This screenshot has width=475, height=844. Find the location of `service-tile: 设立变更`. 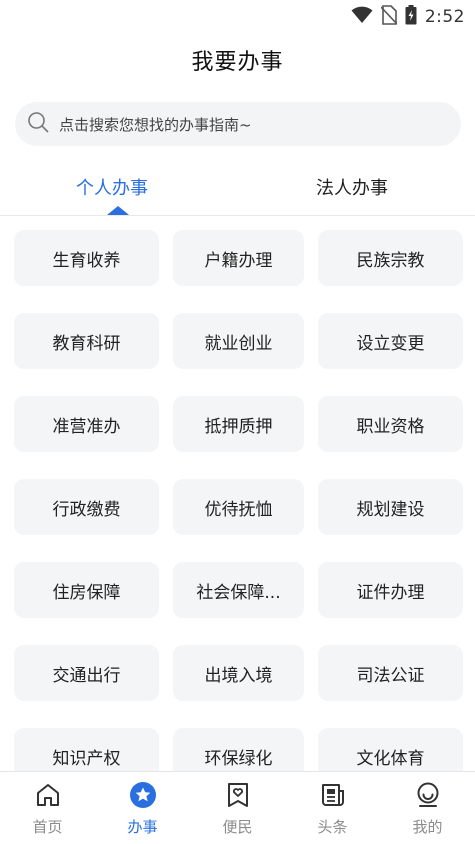

service-tile: 设立变更 is located at coordinates (390, 341).